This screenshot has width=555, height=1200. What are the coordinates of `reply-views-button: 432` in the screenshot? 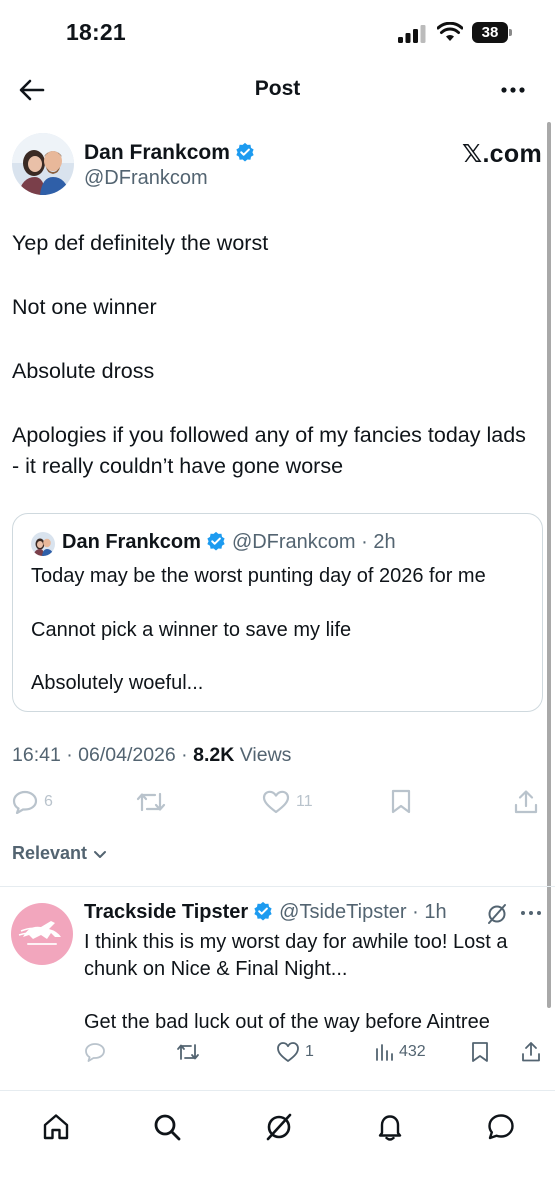 It's located at (400, 1052).